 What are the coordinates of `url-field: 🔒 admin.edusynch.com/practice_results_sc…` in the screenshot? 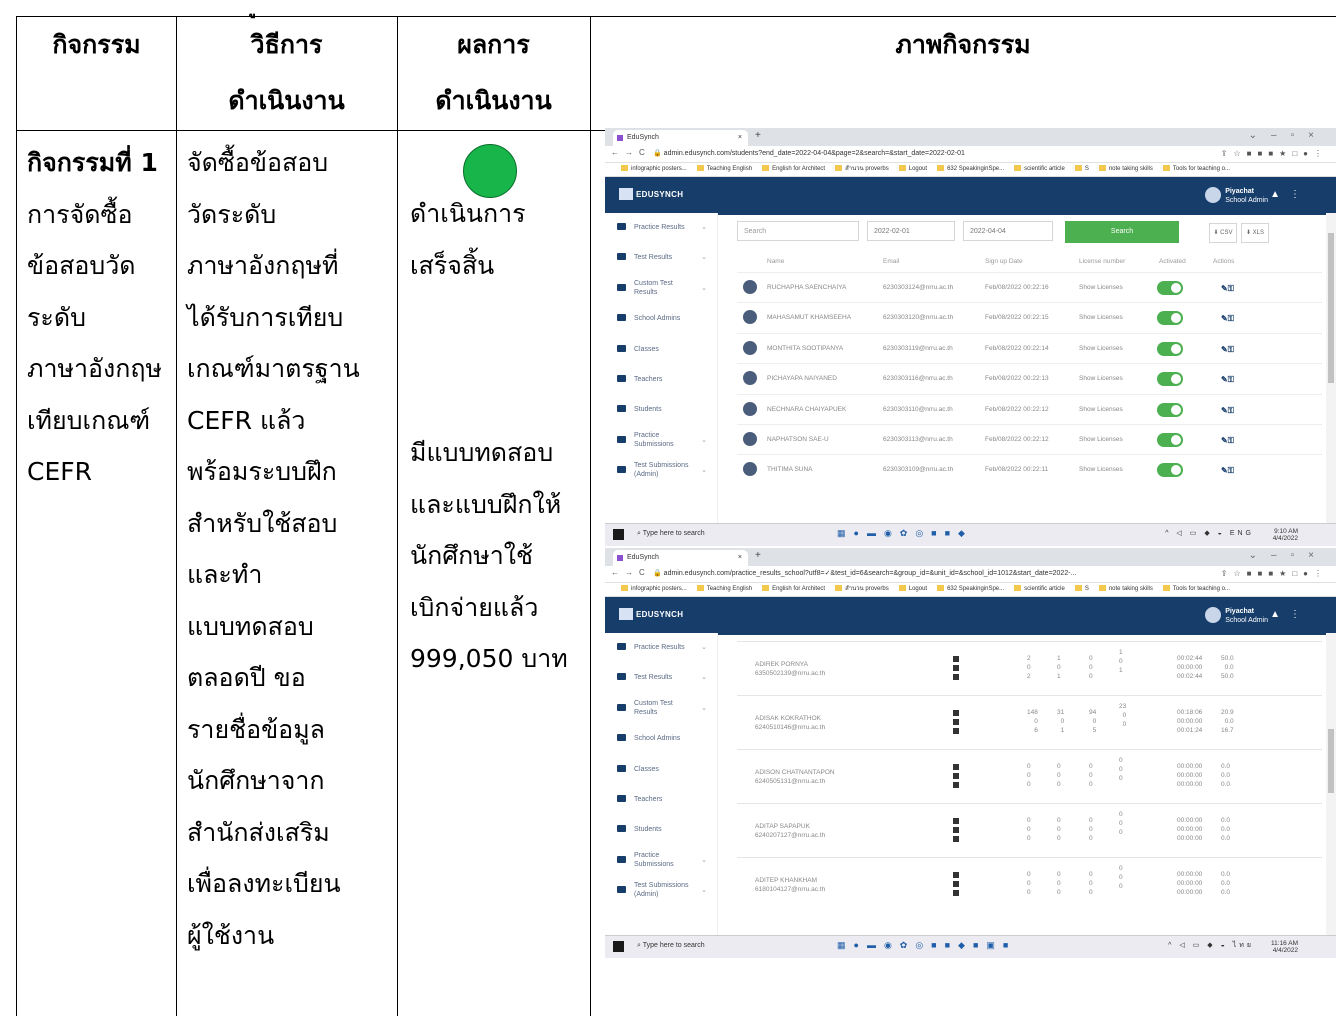 It's located at (948, 574).